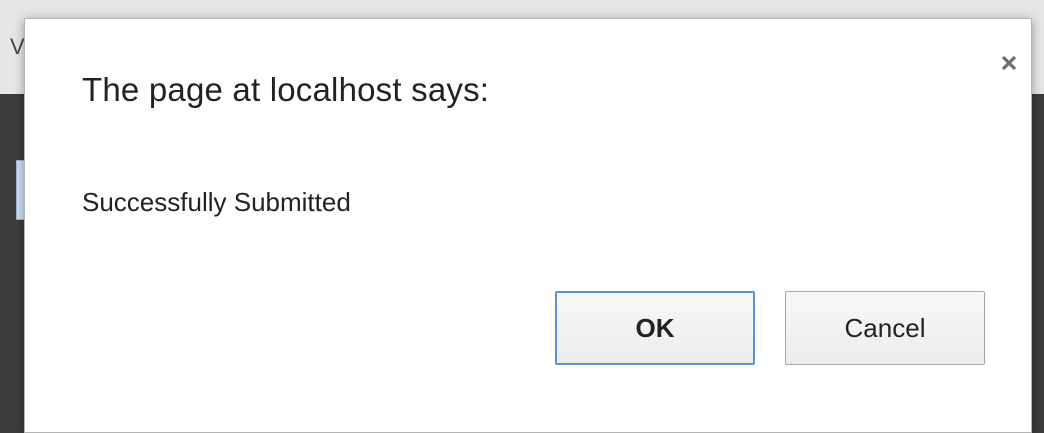 The height and width of the screenshot is (433, 1044). Describe the element at coordinates (1038, 56) in the screenshot. I see `background-page-right-header` at that location.